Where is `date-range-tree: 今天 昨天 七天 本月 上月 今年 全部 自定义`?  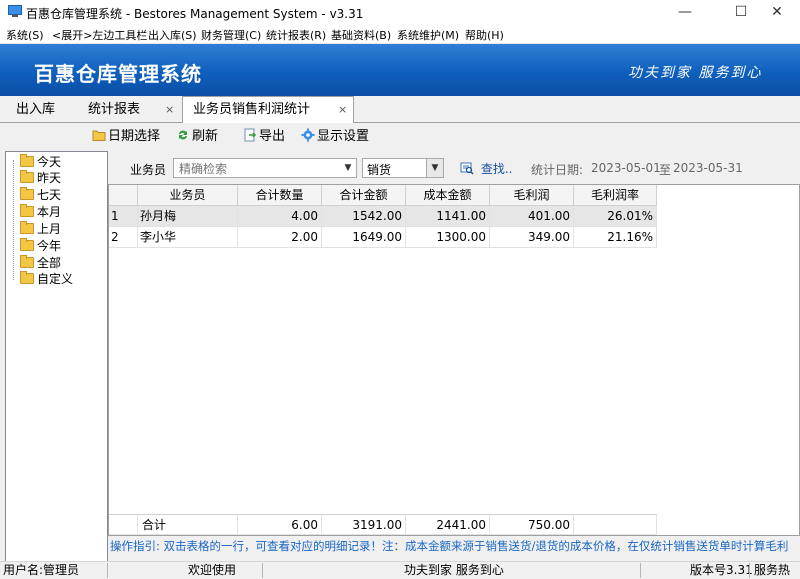
date-range-tree: 今天 昨天 七天 本月 上月 今年 全部 自定义 is located at coordinates (56, 357).